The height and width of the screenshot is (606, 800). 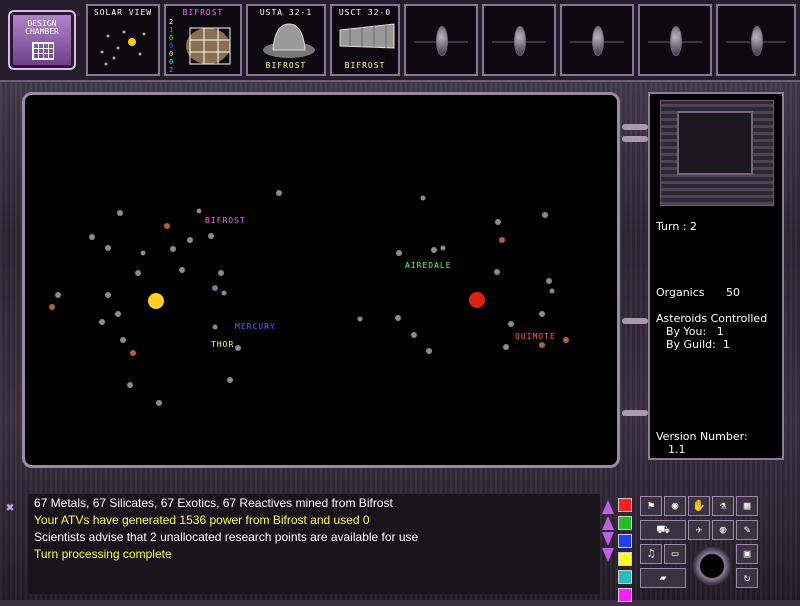 I want to click on save-icon: ▣, so click(x=747, y=554).